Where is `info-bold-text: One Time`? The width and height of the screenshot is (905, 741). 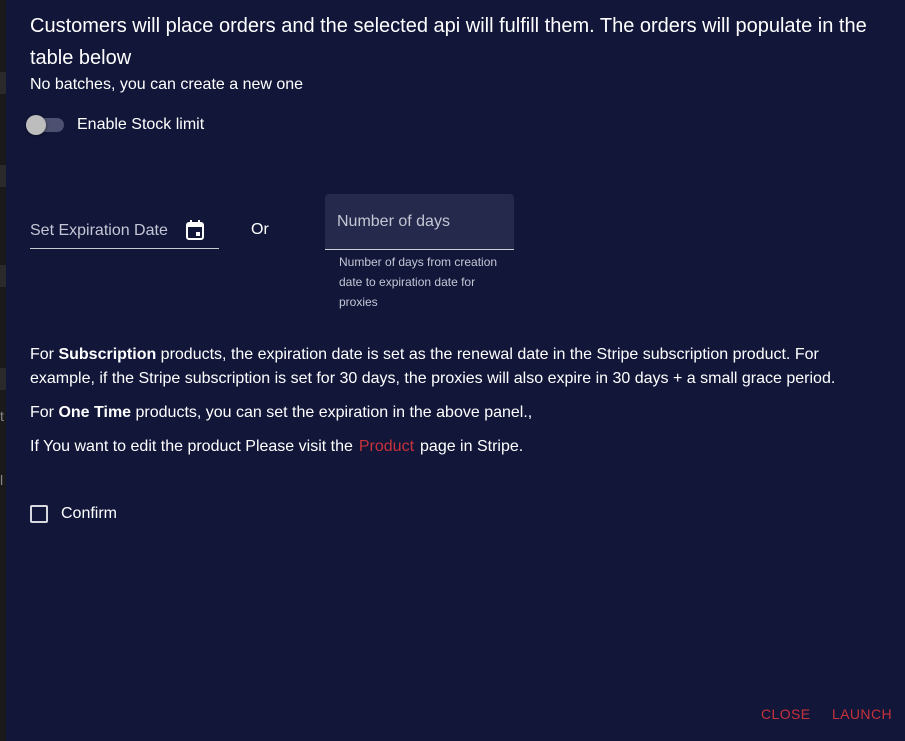
info-bold-text: One Time is located at coordinates (95, 412).